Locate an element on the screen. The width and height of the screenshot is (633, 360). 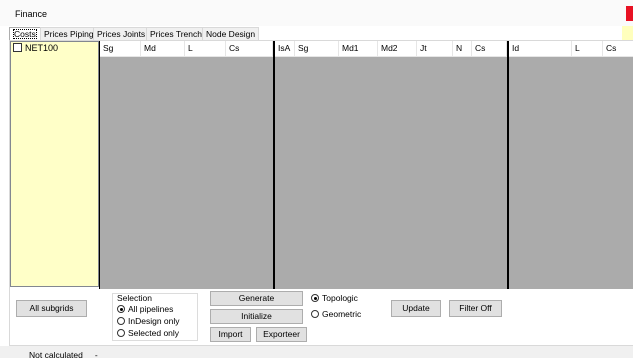
radio-label: All pipelines is located at coordinates (151, 309).